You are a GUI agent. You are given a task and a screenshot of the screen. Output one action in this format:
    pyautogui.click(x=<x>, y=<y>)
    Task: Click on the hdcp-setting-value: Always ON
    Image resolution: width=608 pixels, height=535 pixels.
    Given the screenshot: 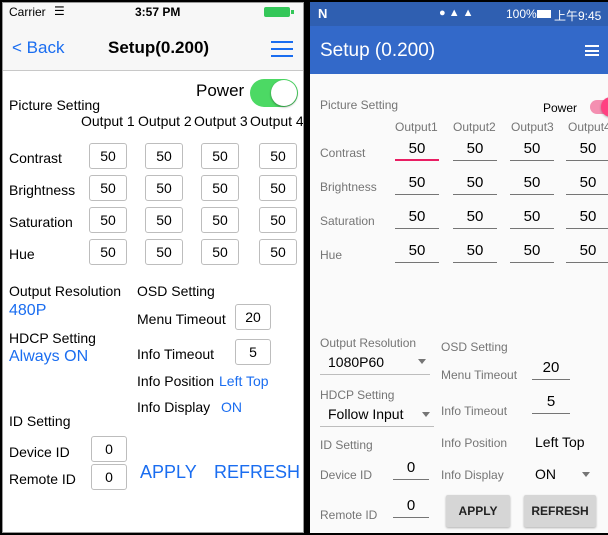 What is the action you would take?
    pyautogui.click(x=48, y=357)
    